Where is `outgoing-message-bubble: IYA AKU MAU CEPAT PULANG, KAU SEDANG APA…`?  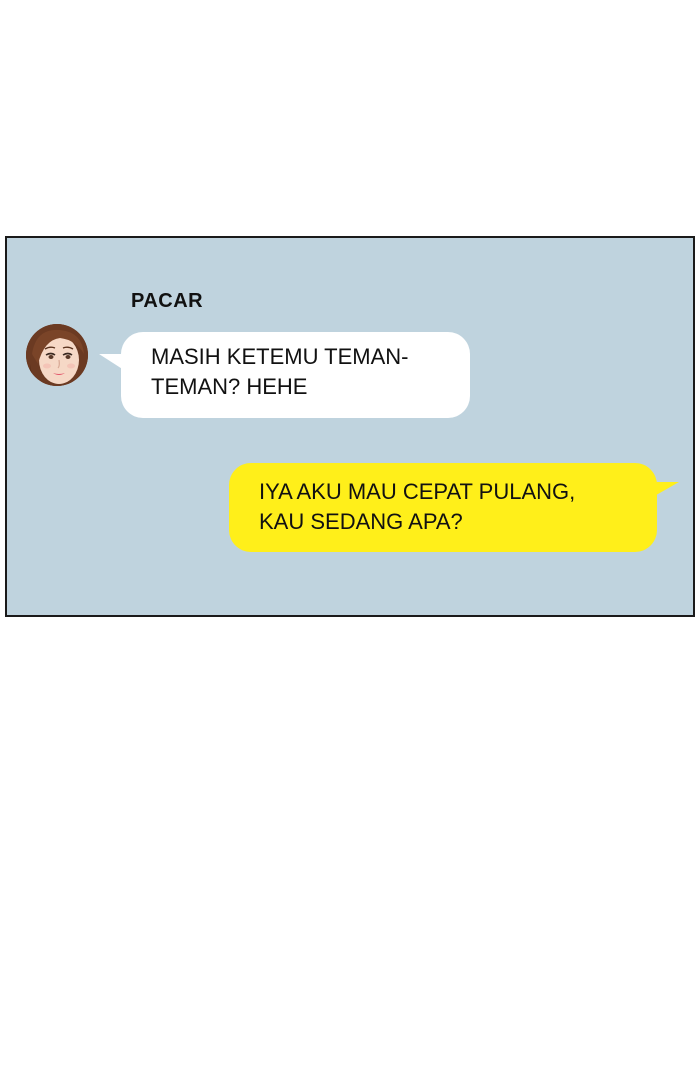
outgoing-message-bubble: IYA AKU MAU CEPAT PULANG, KAU SEDANG APA… is located at coordinates (454, 507).